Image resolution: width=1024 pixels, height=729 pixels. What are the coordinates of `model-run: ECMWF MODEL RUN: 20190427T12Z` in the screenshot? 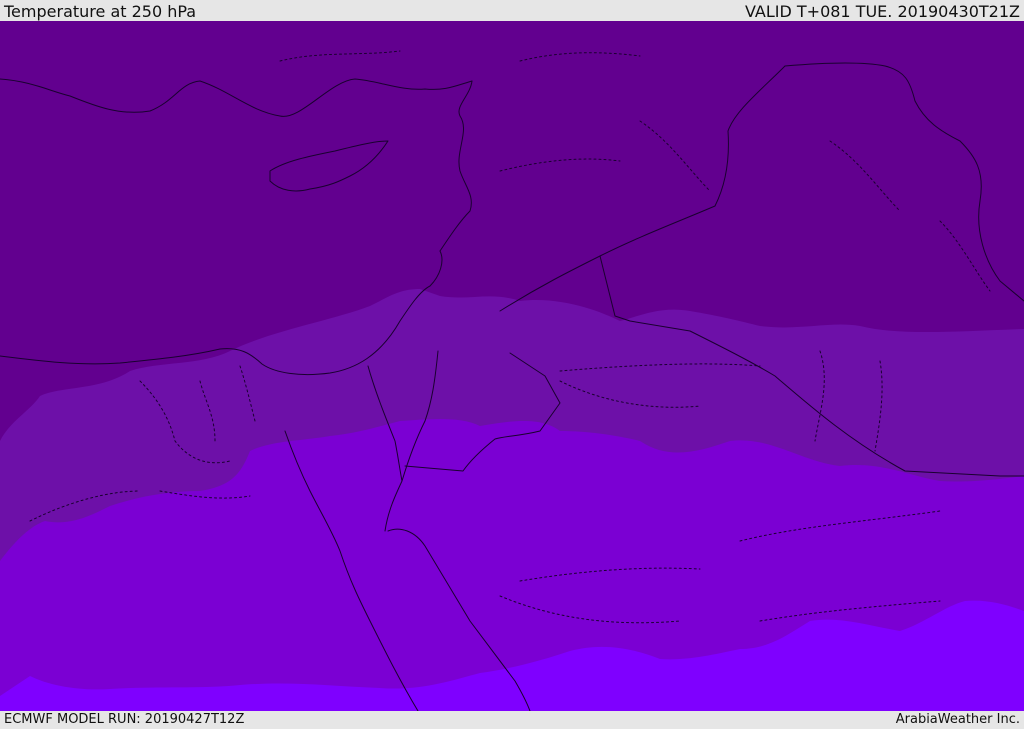 It's located at (124, 719).